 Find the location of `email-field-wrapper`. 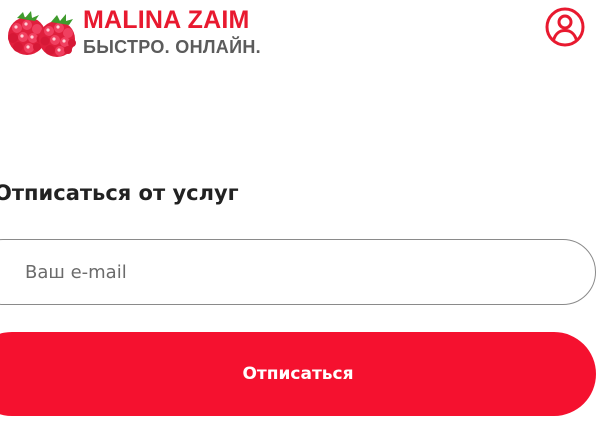

email-field-wrapper is located at coordinates (298, 272).